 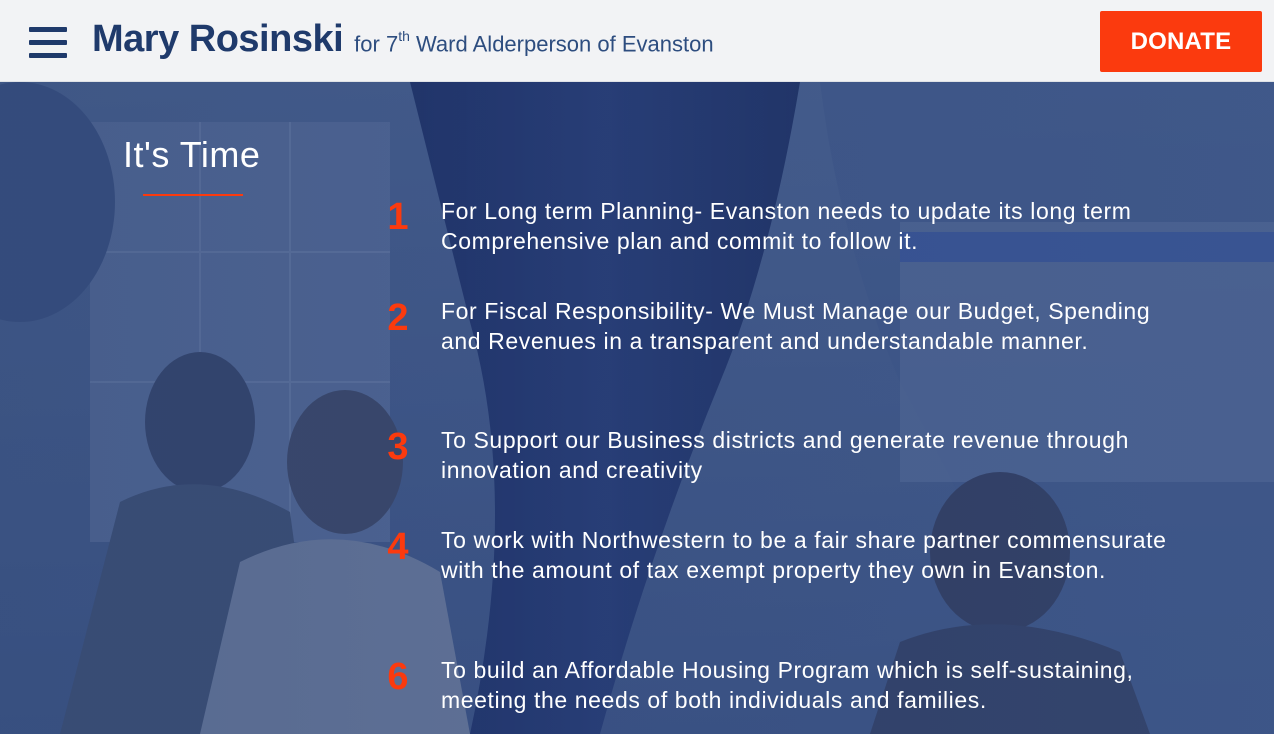 I want to click on tagline-ordinal: th, so click(x=404, y=35).